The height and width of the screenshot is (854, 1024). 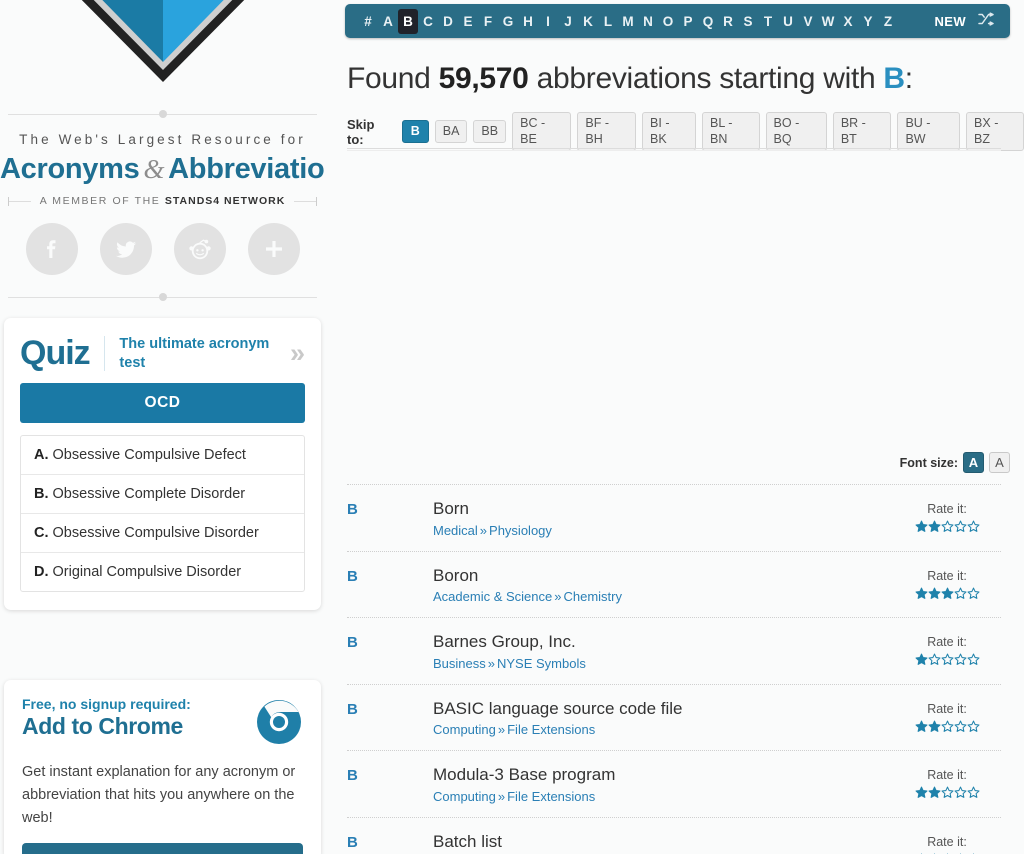 What do you see at coordinates (663, 642) in the screenshot?
I see `result-title: Barnes Group, Inc.` at bounding box center [663, 642].